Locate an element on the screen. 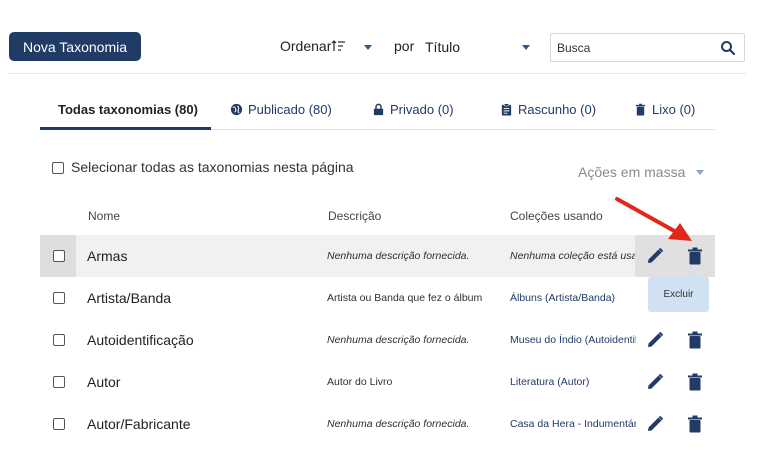 The image size is (773, 456). tab-draft-label: Rascunho (0) is located at coordinates (557, 109).